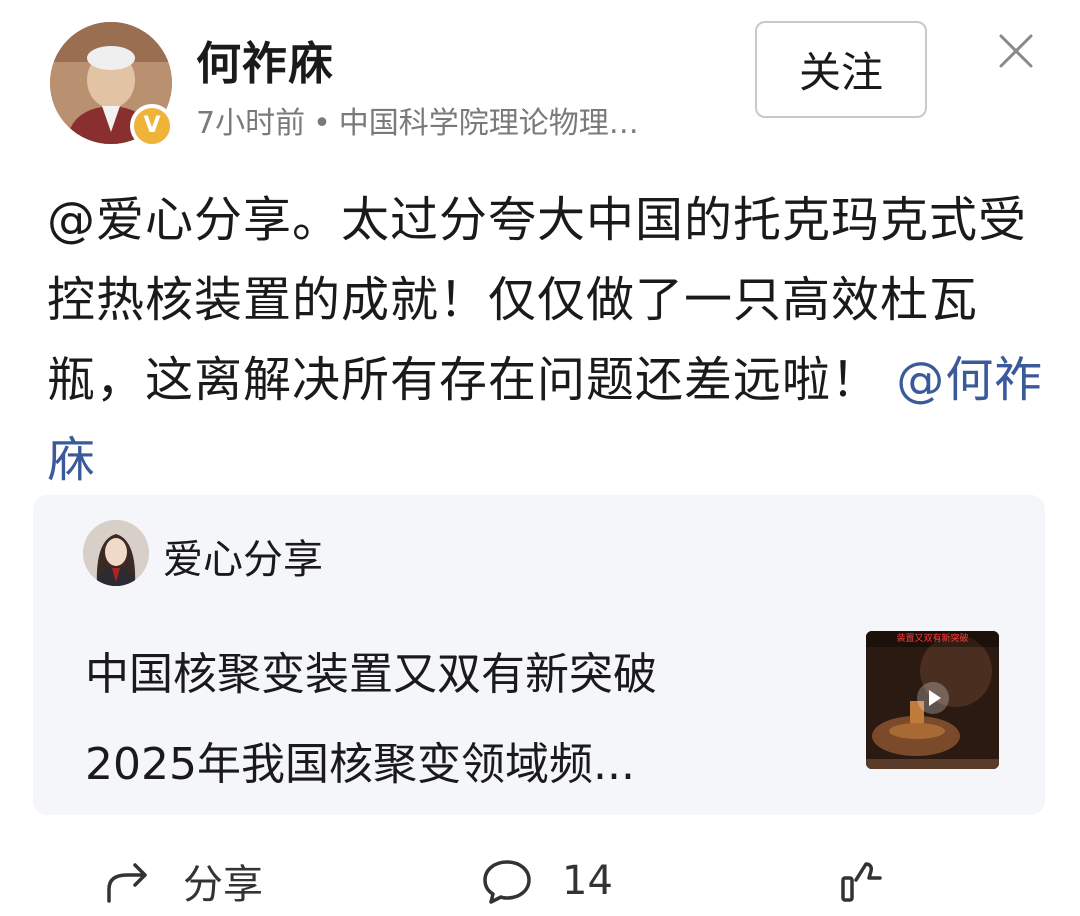 The width and height of the screenshot is (1080, 916). I want to click on quoted-title-line-1: 中国核聚变装置又双有新突破, so click(371, 674).